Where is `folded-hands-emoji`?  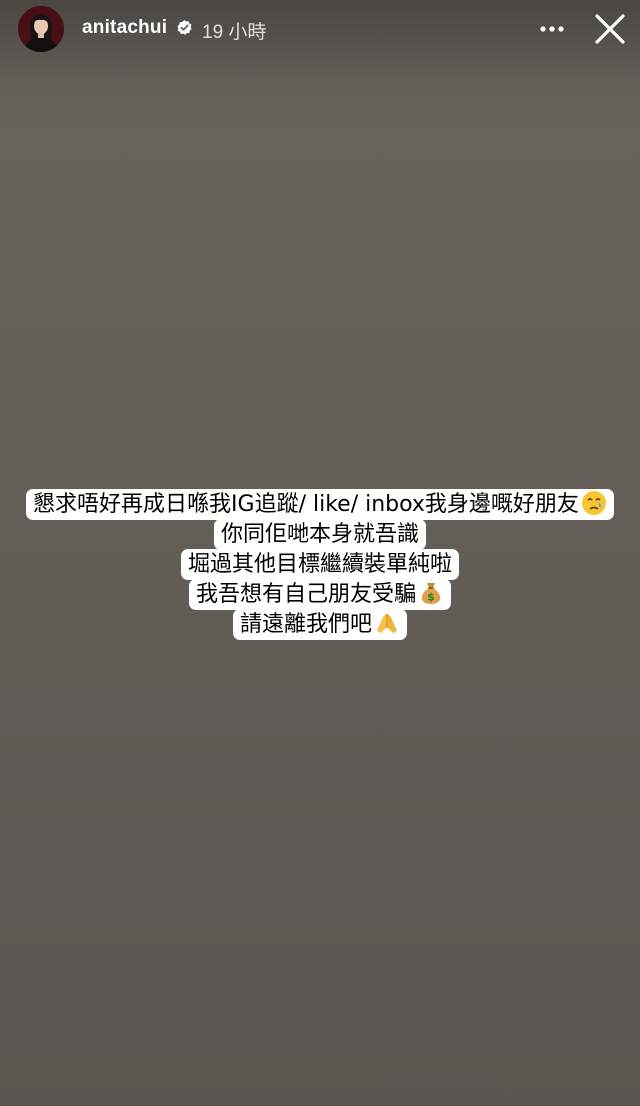
folded-hands-emoji is located at coordinates (387, 627).